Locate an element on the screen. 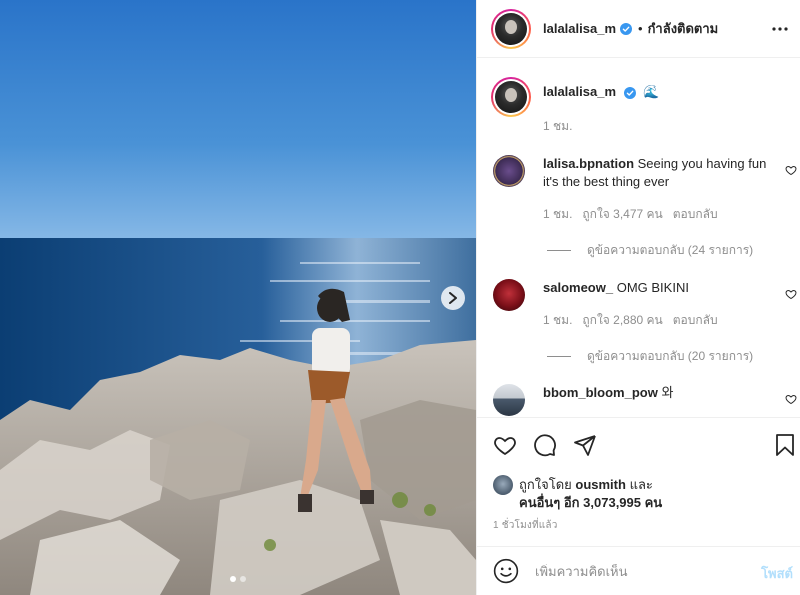 This screenshot has width=800, height=595. view-replies-button: ดูข้อความตอบกลับ (24 รายการ) is located at coordinates (650, 250).